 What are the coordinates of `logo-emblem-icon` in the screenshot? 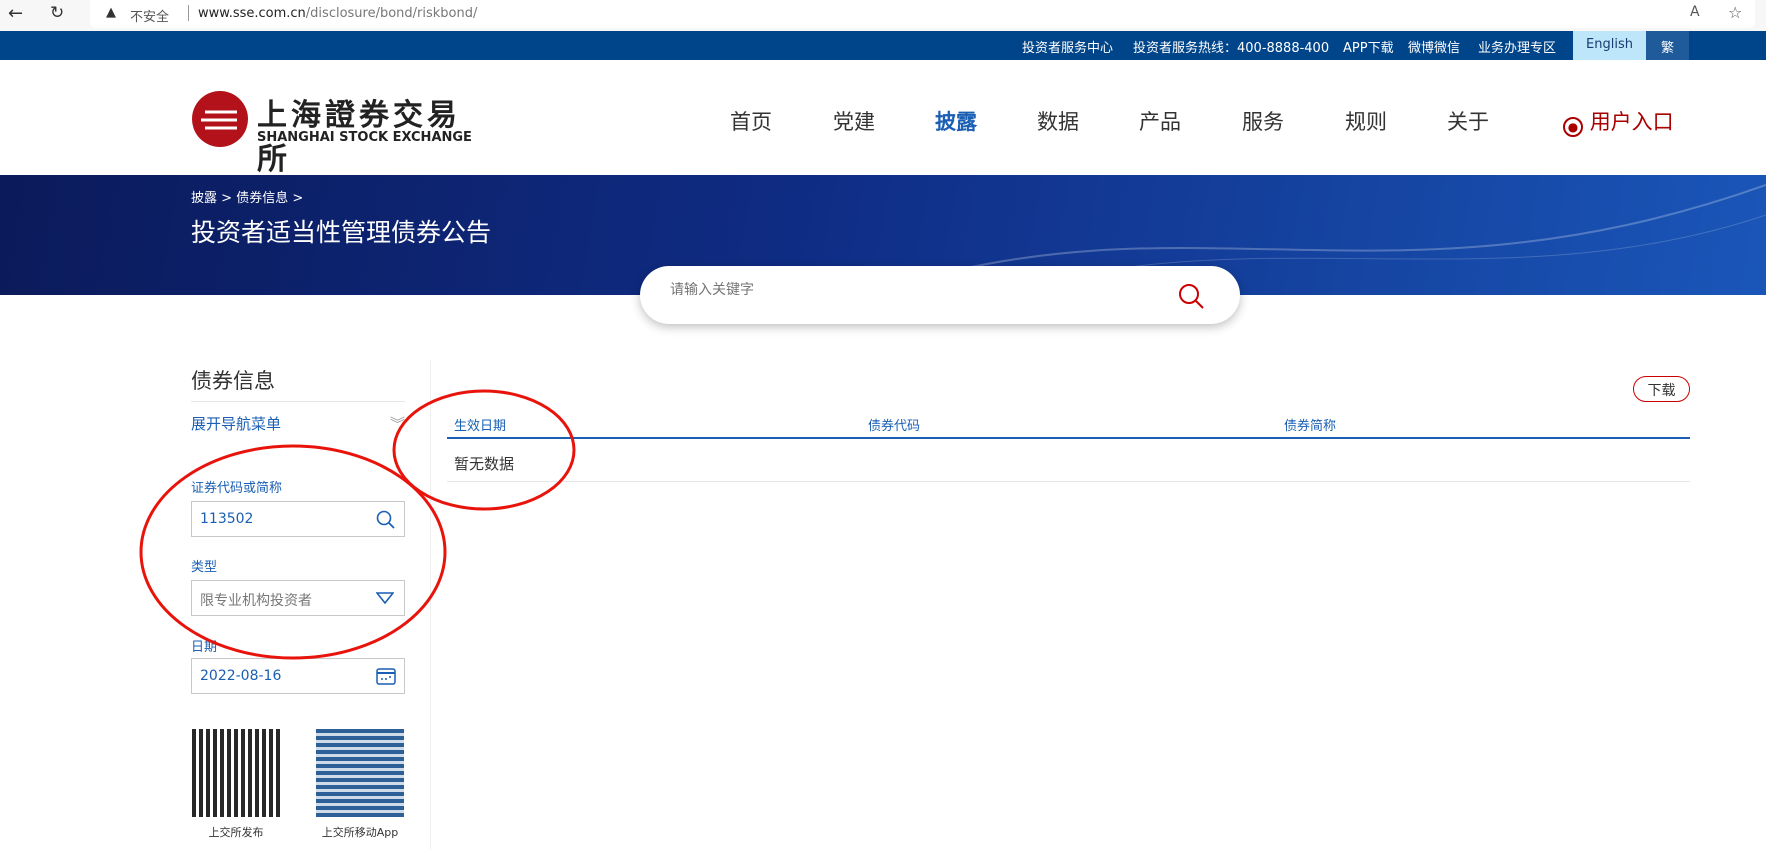 It's located at (220, 119).